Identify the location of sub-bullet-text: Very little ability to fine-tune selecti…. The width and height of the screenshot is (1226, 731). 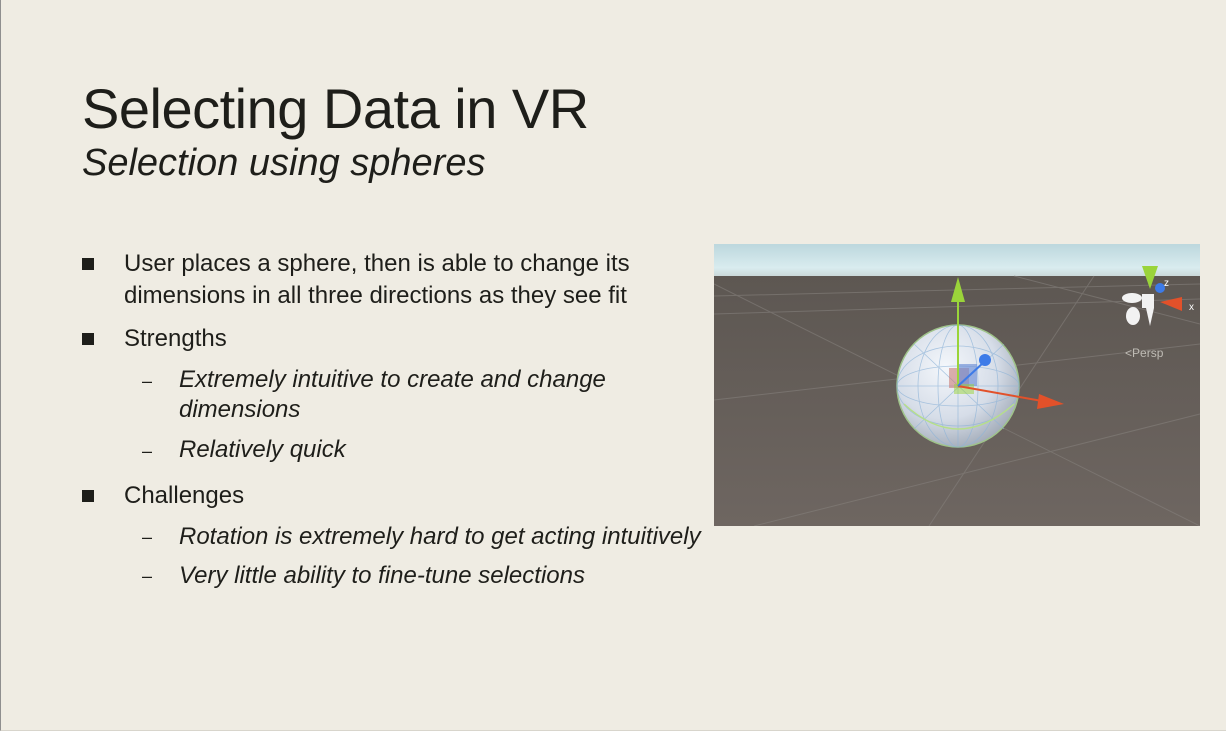
(382, 575).